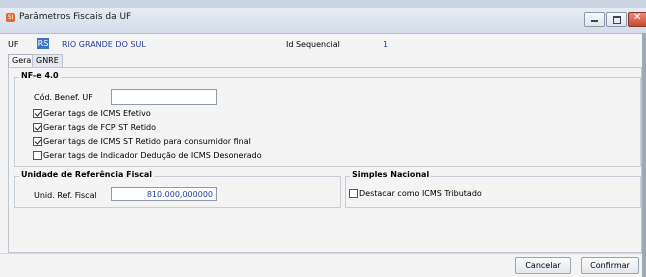  I want to click on checkbox-deducao-icms, so click(37, 155).